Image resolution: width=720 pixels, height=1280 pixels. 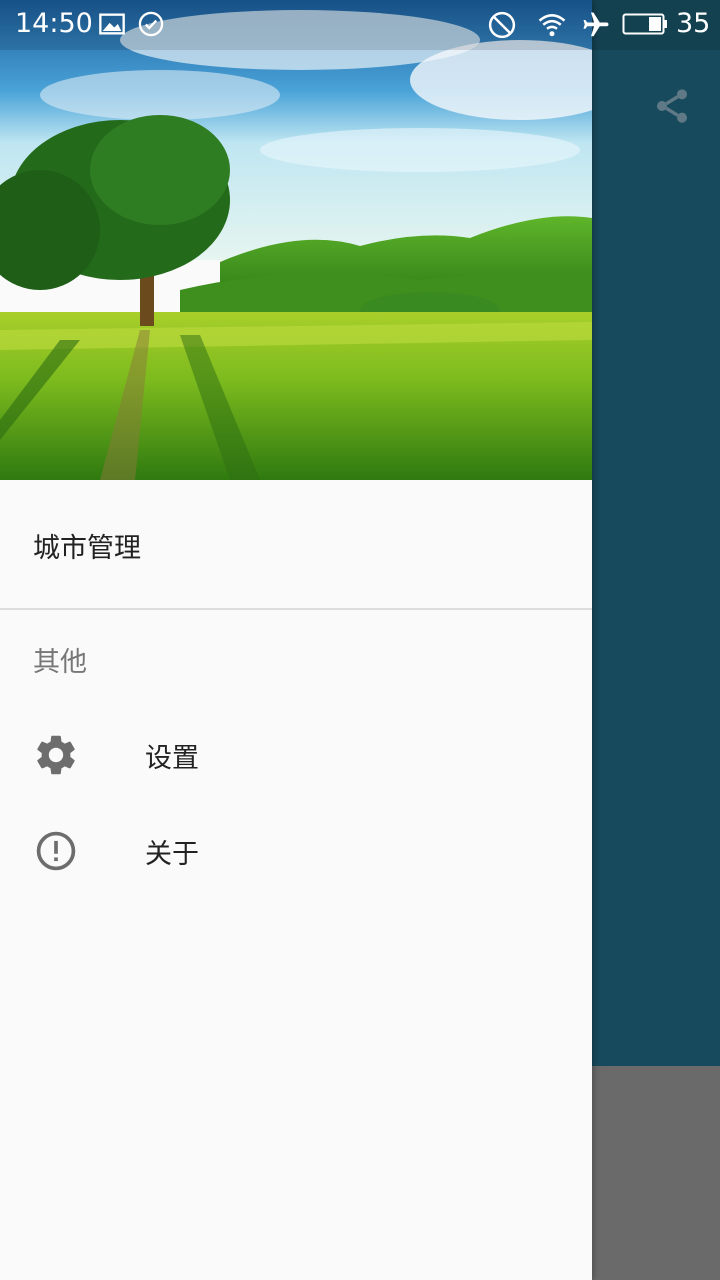 I want to click on share-button, so click(x=672, y=106).